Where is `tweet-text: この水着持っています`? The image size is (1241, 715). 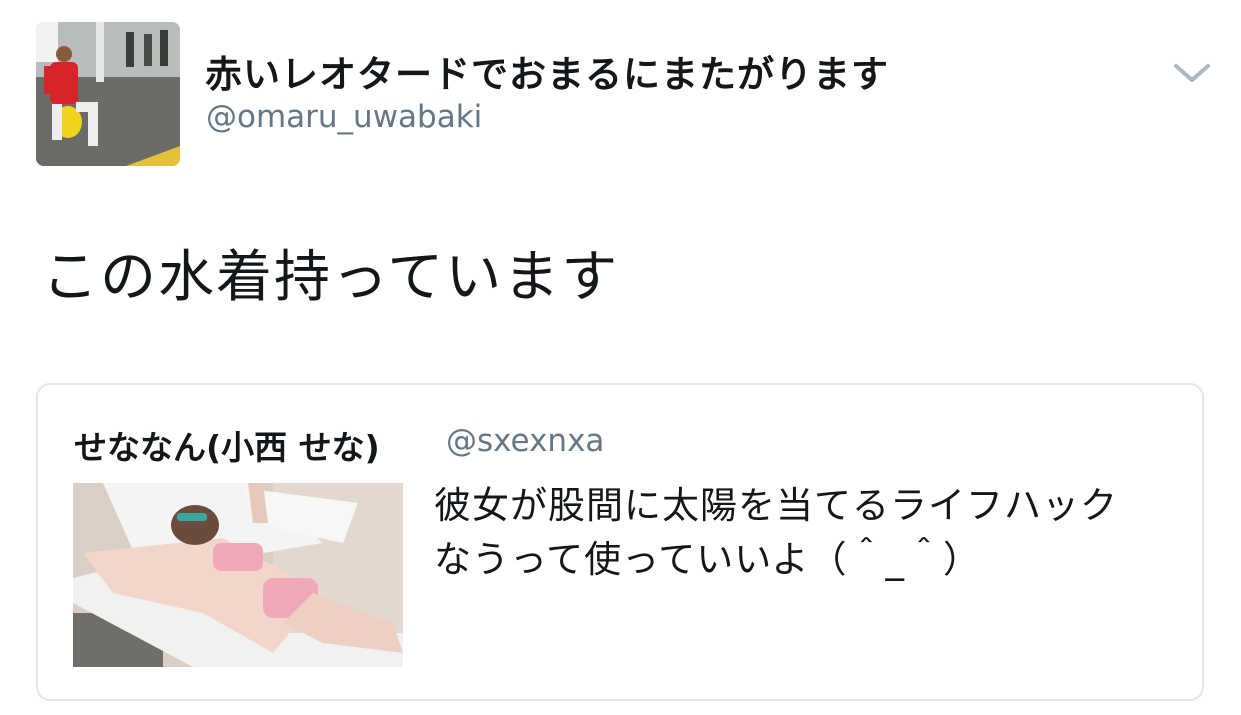
tweet-text: この水着持っています is located at coordinates (331, 277).